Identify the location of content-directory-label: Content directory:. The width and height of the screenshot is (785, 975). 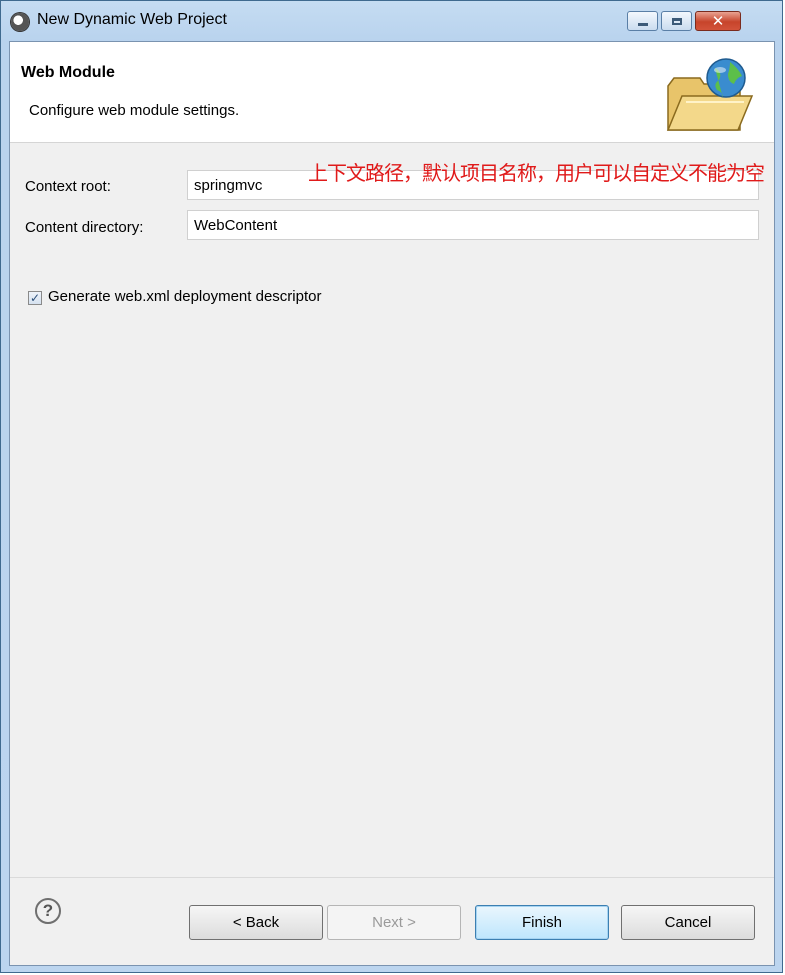
(84, 227).